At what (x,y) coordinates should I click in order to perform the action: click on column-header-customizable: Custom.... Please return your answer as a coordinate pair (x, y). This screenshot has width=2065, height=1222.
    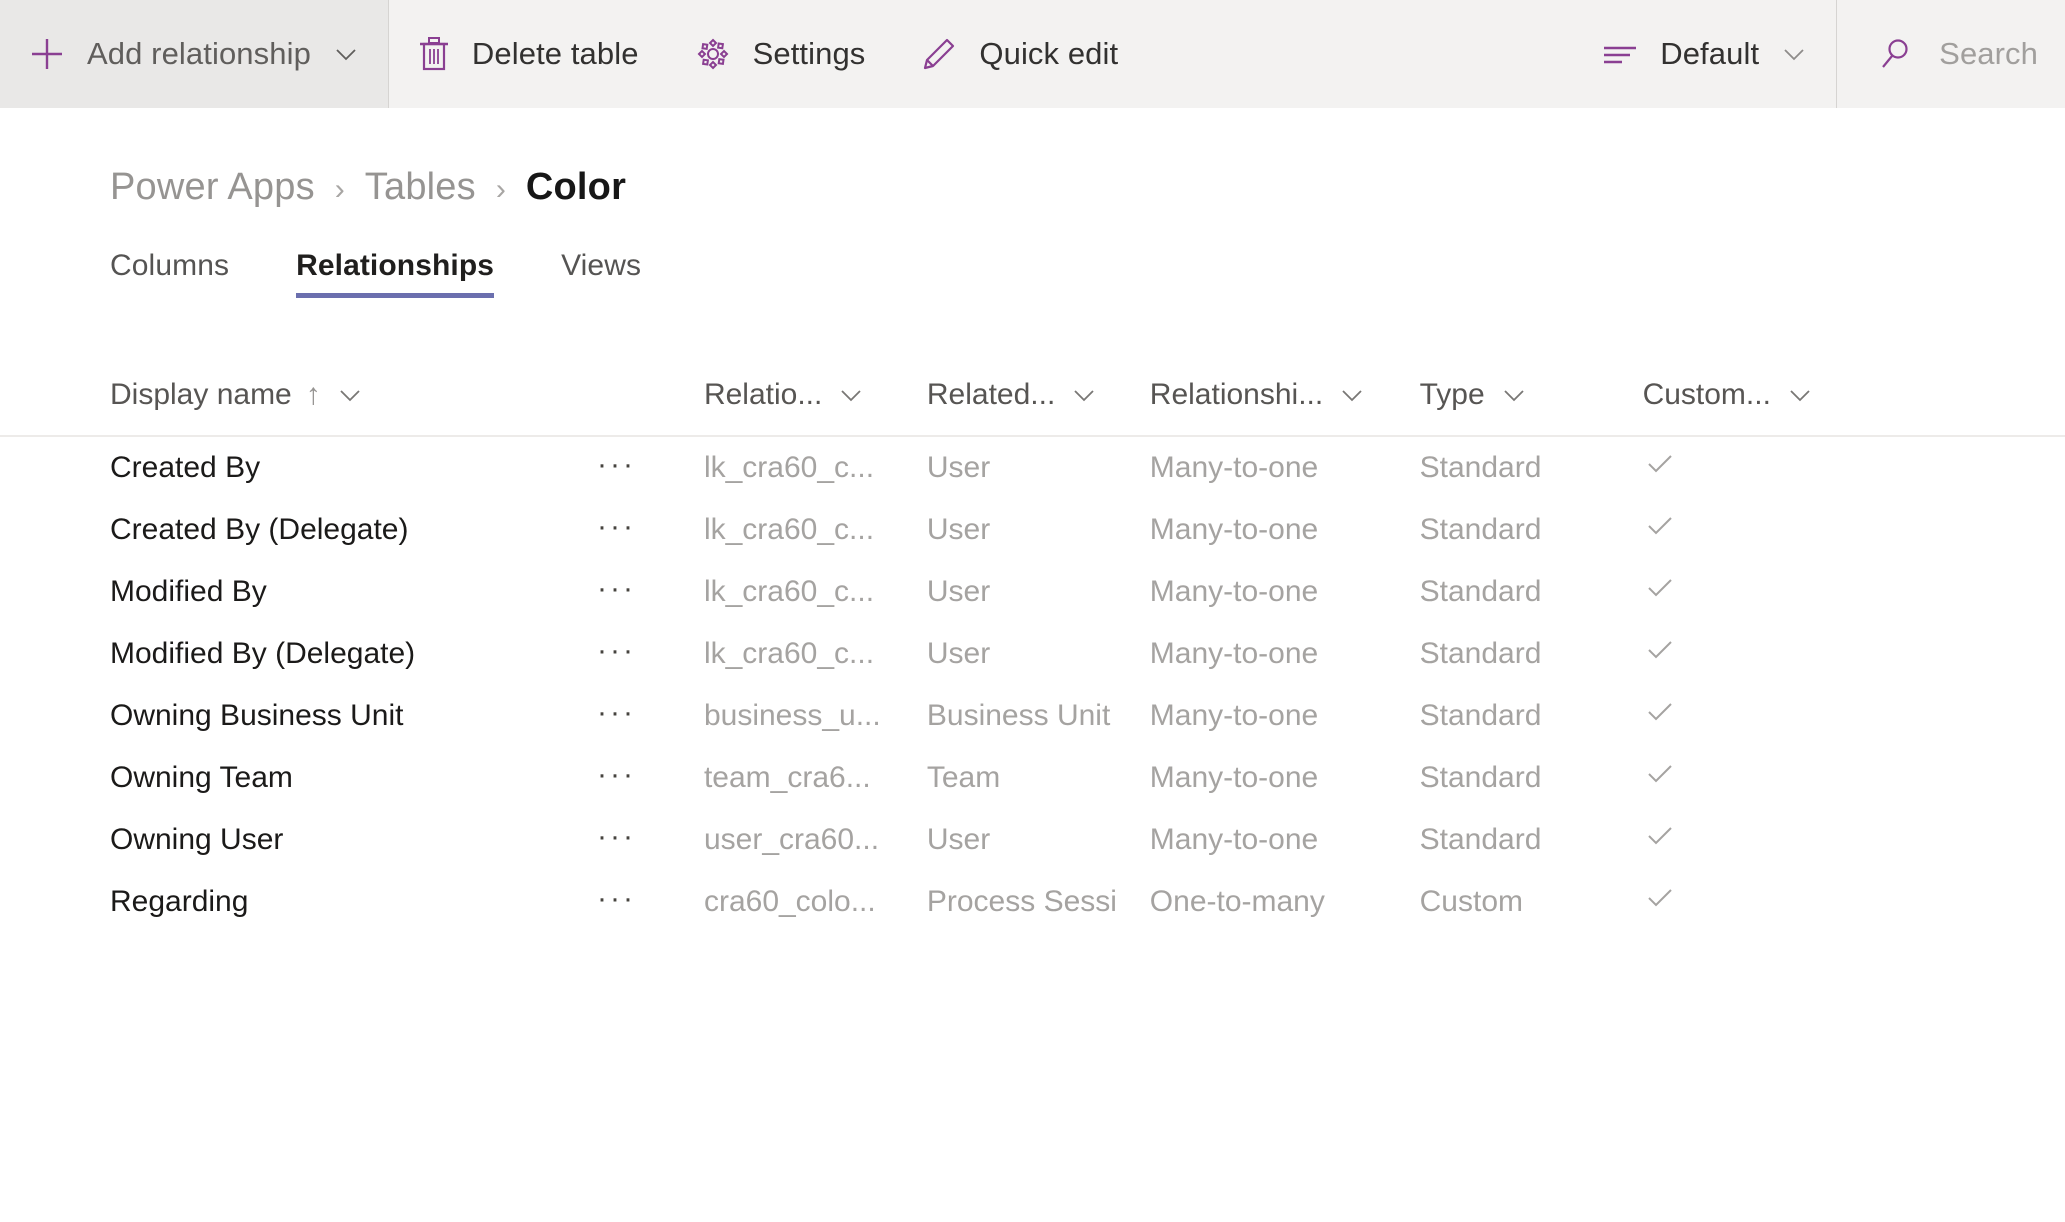
    Looking at the image, I should click on (1854, 397).